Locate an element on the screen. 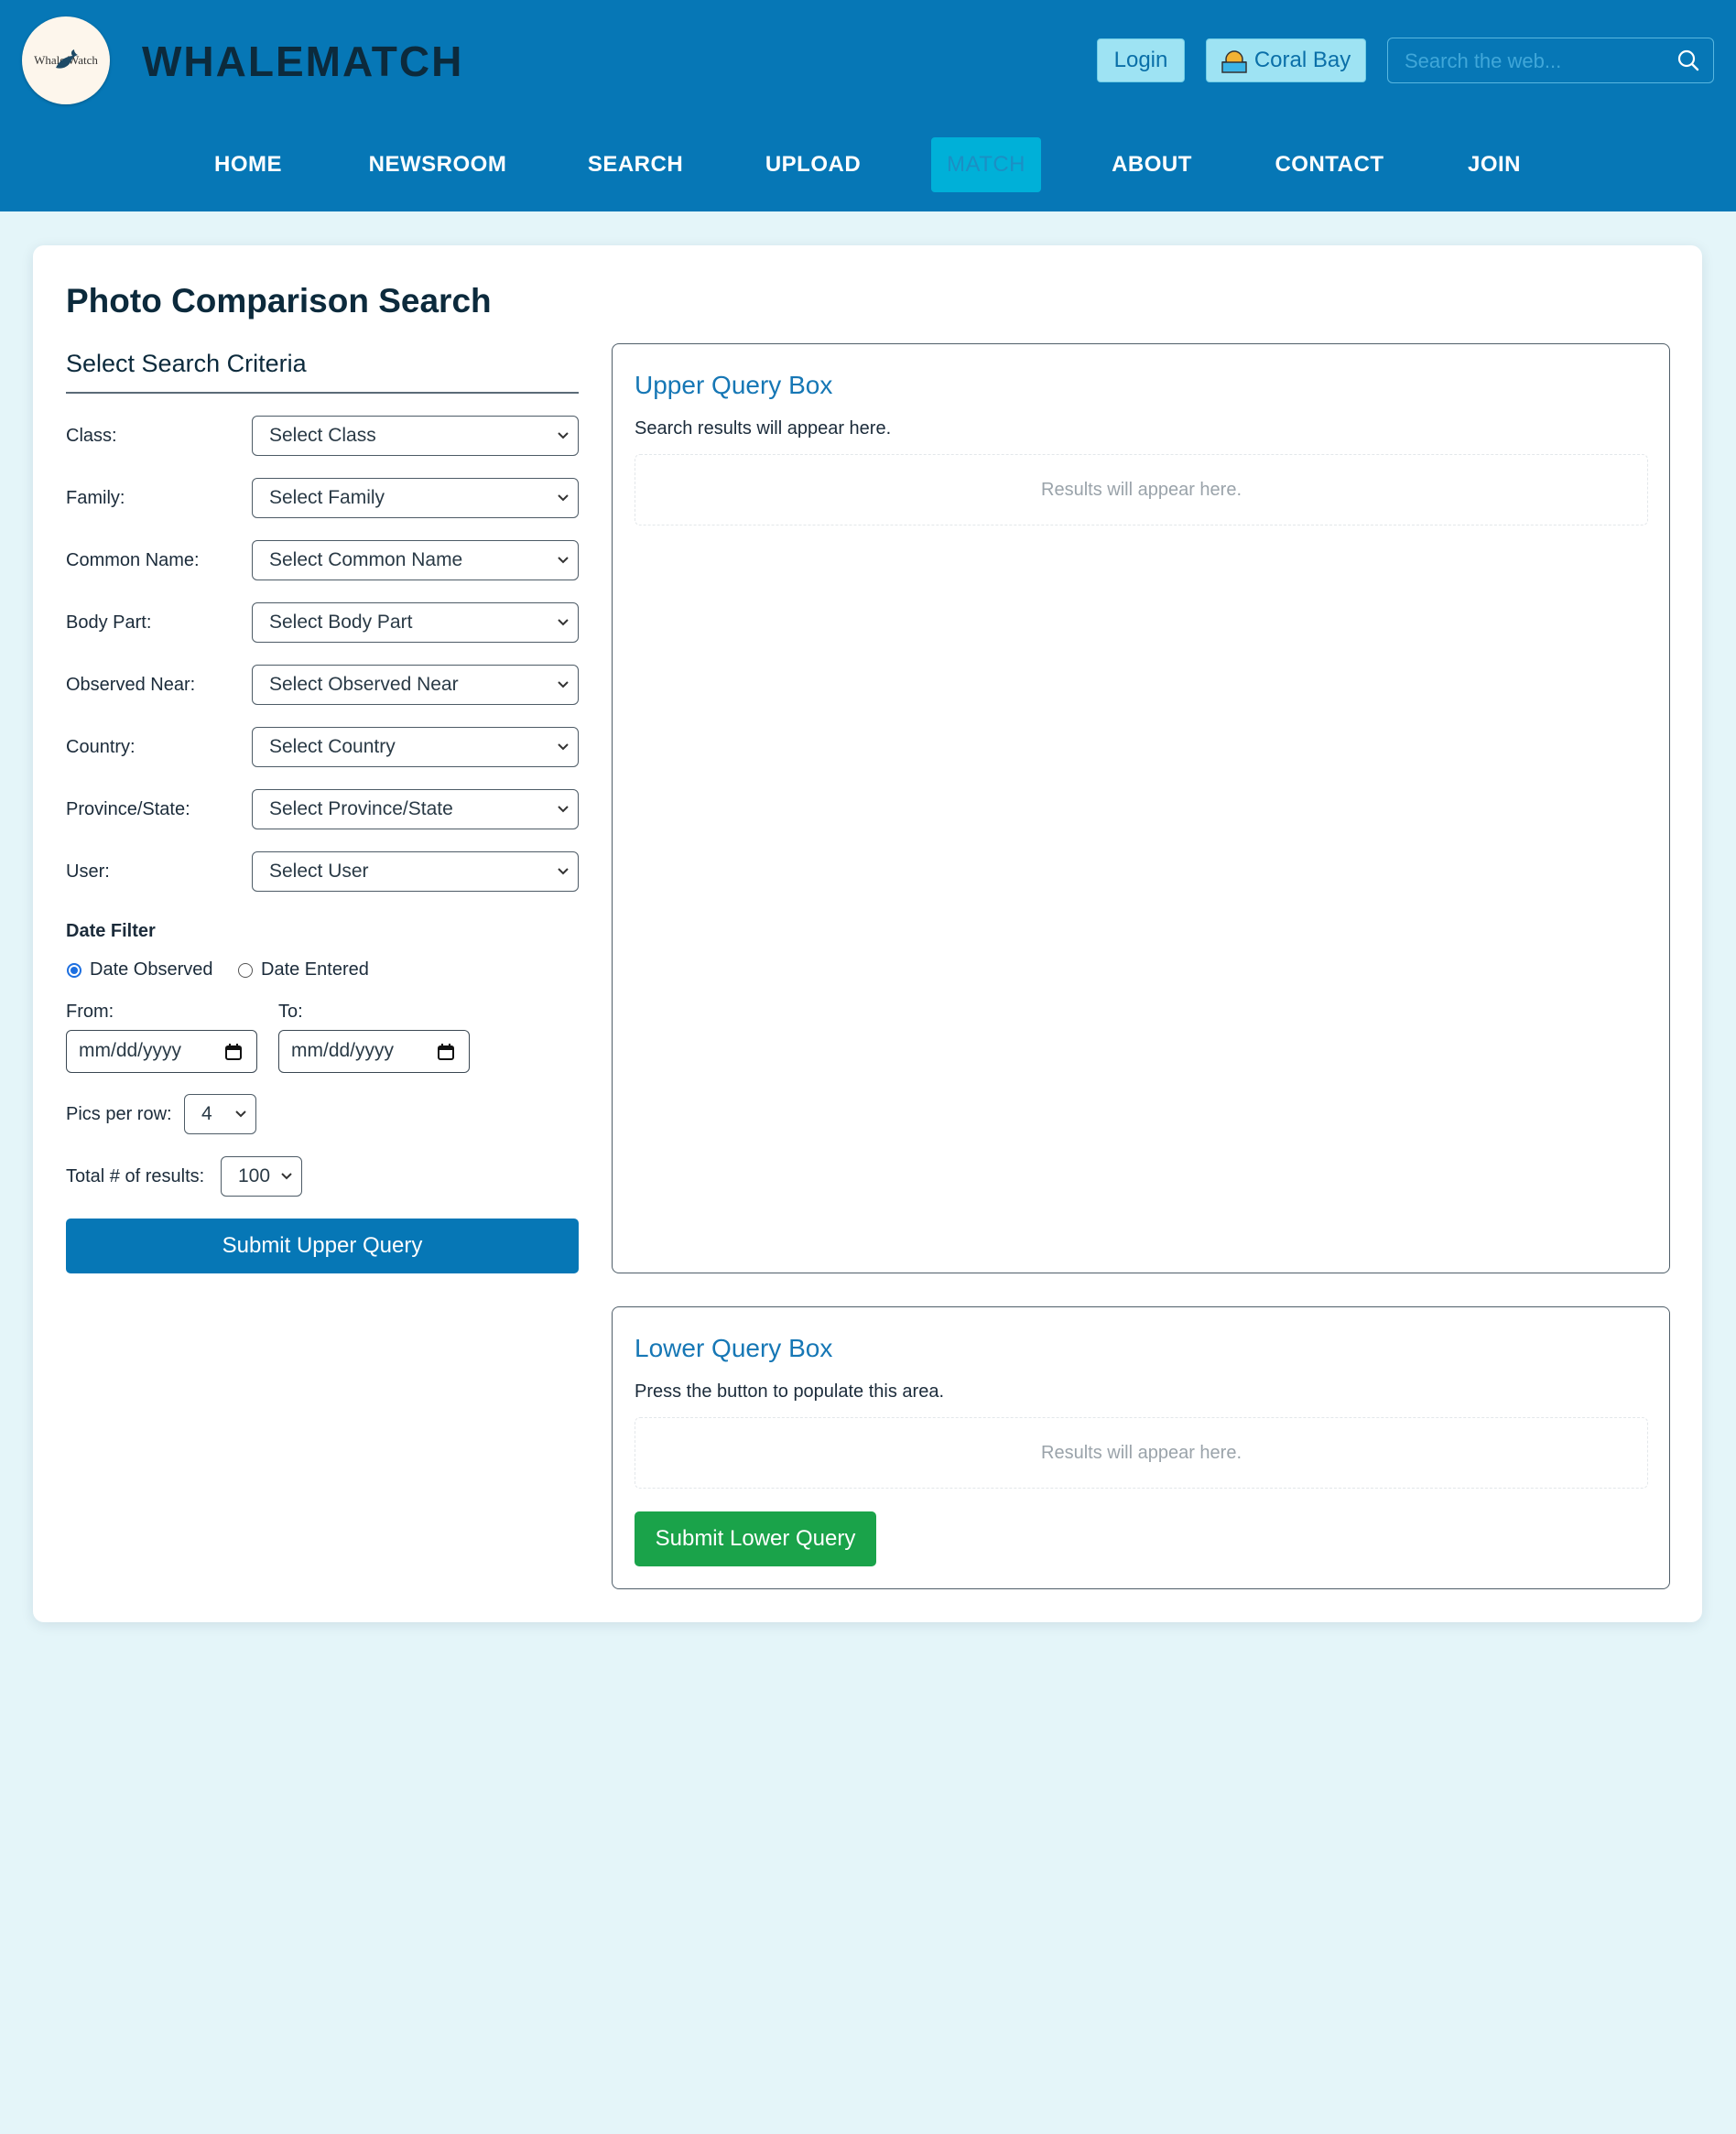  lower-results-placeholder: Results will appear here. is located at coordinates (1142, 1452).